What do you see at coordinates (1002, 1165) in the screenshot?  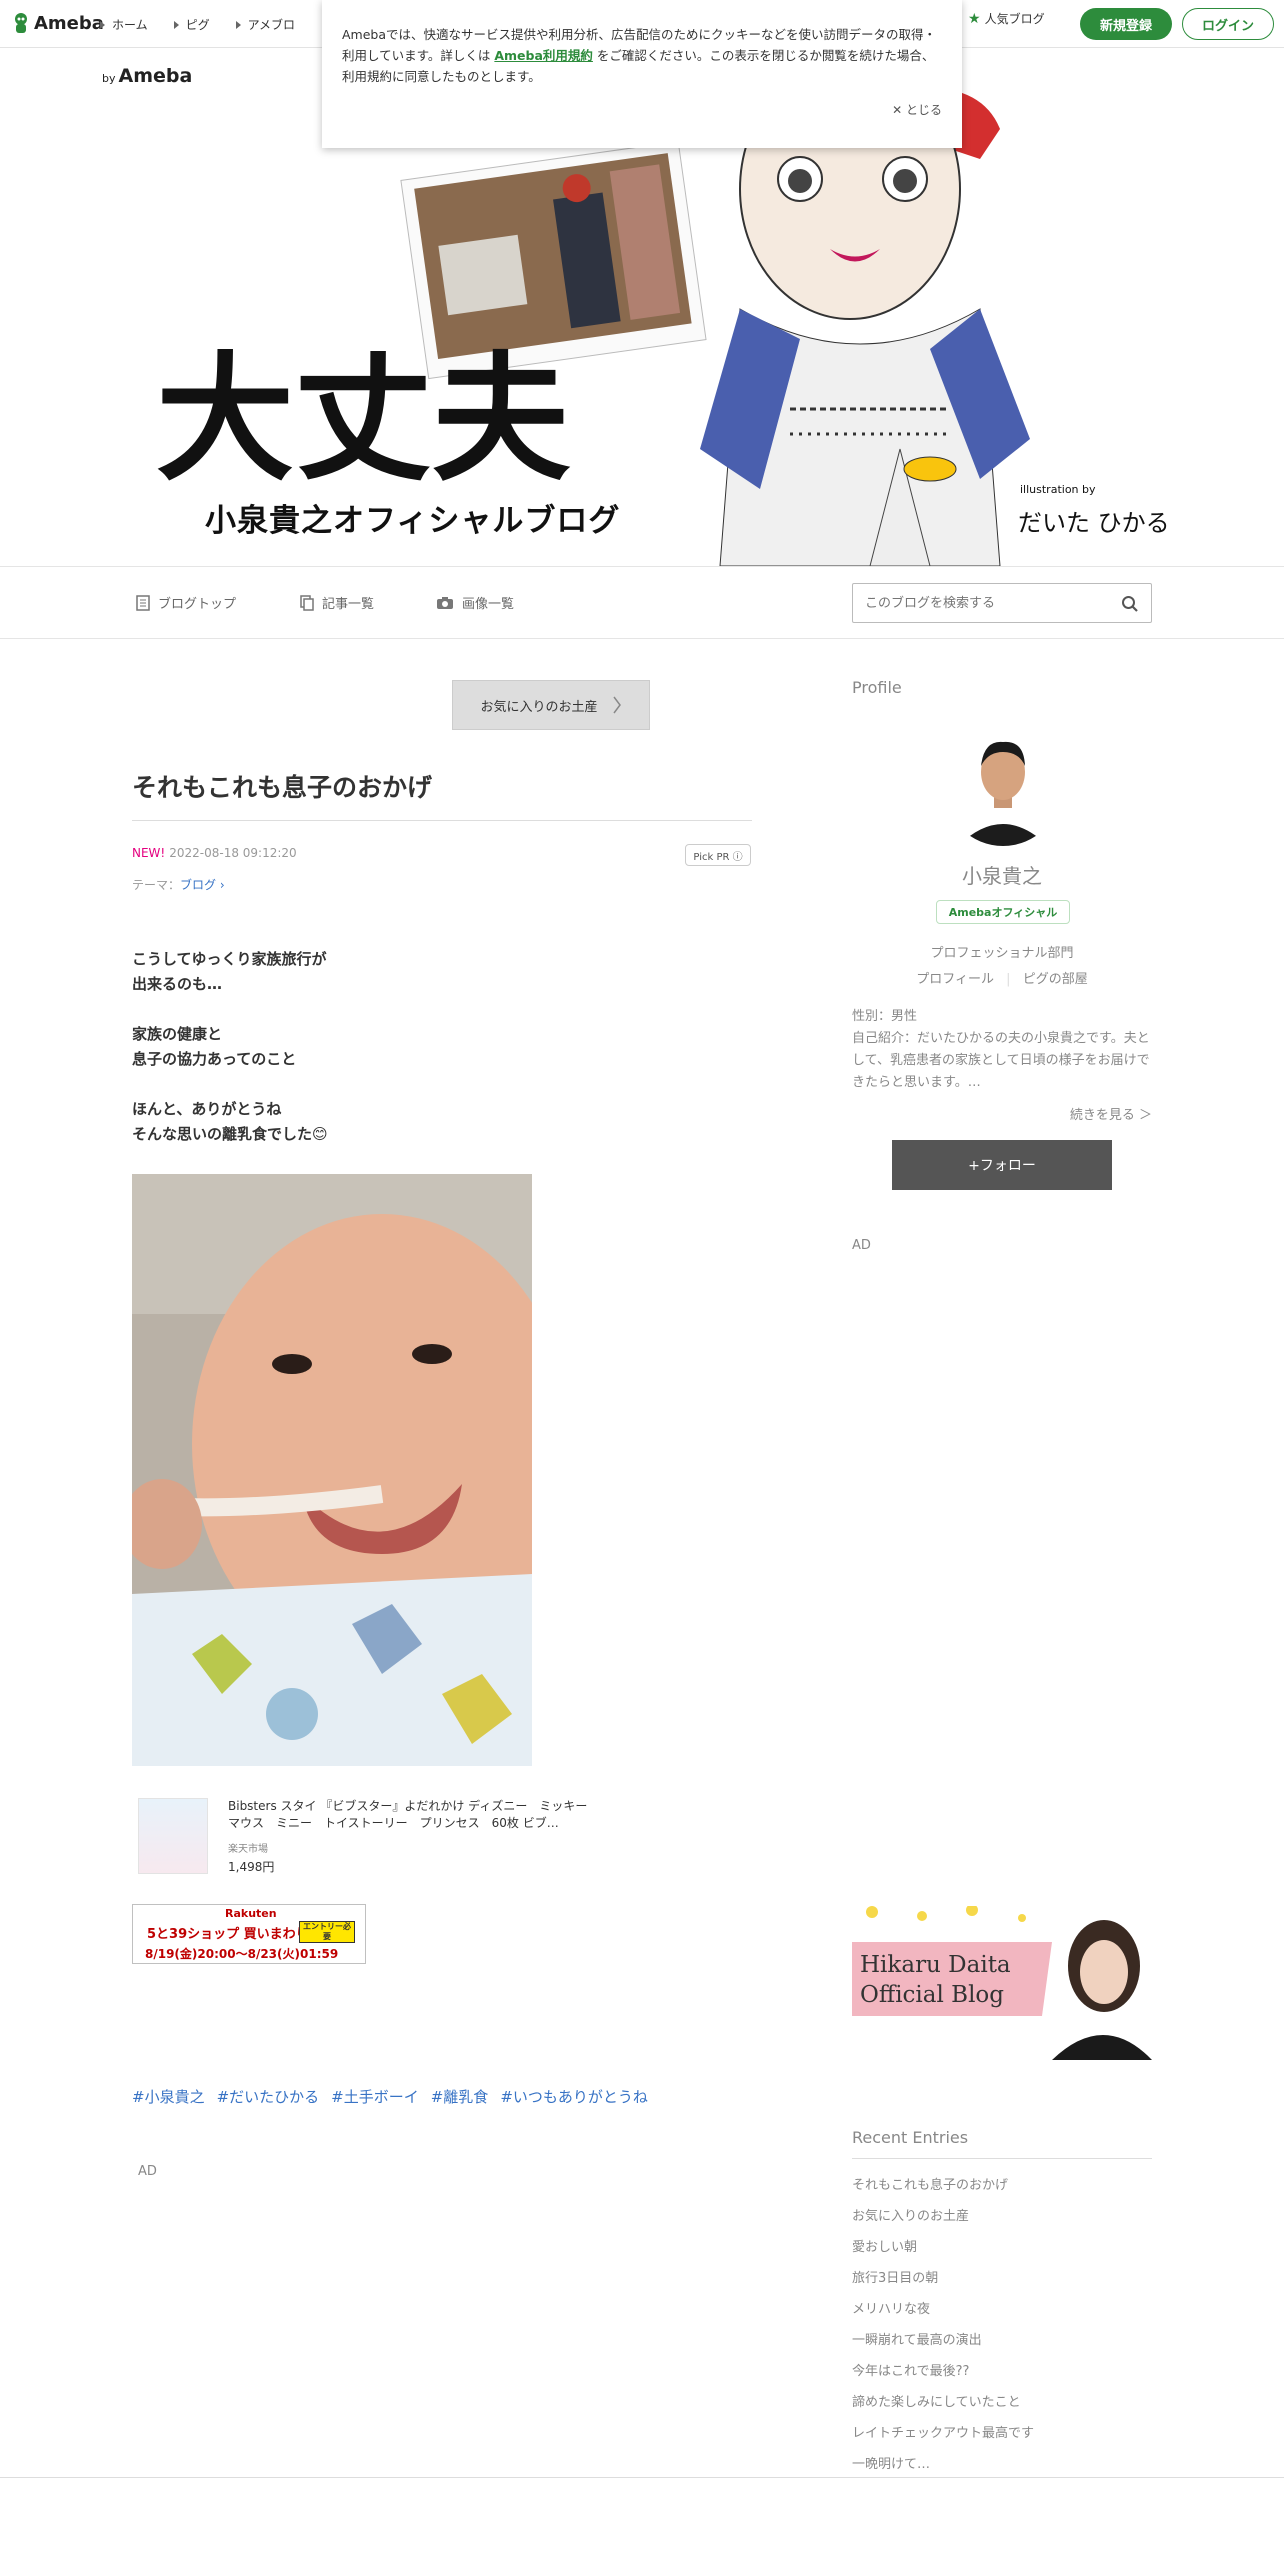 I see `follow-button: +フォロー` at bounding box center [1002, 1165].